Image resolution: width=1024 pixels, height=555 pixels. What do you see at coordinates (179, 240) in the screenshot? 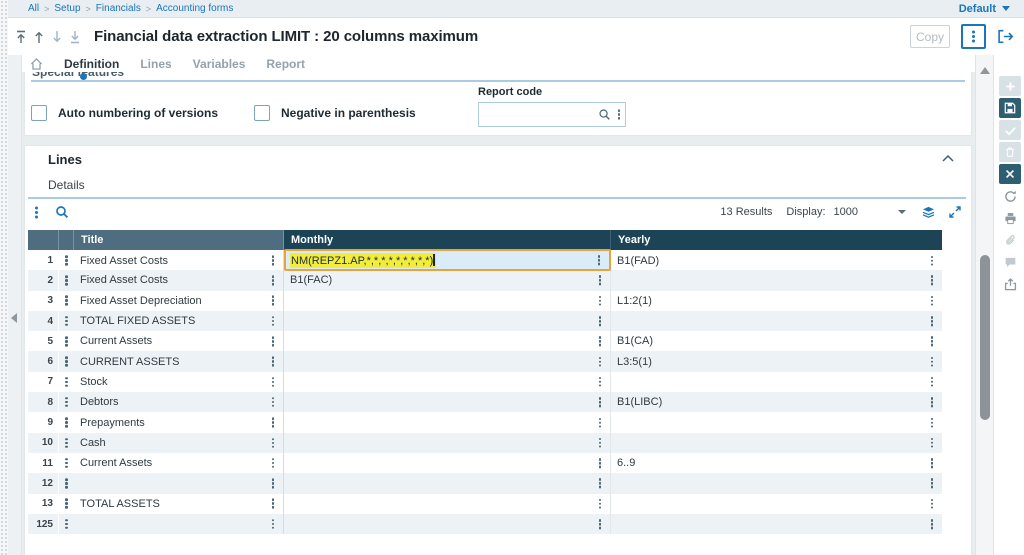
I see `column-header-title: Title` at bounding box center [179, 240].